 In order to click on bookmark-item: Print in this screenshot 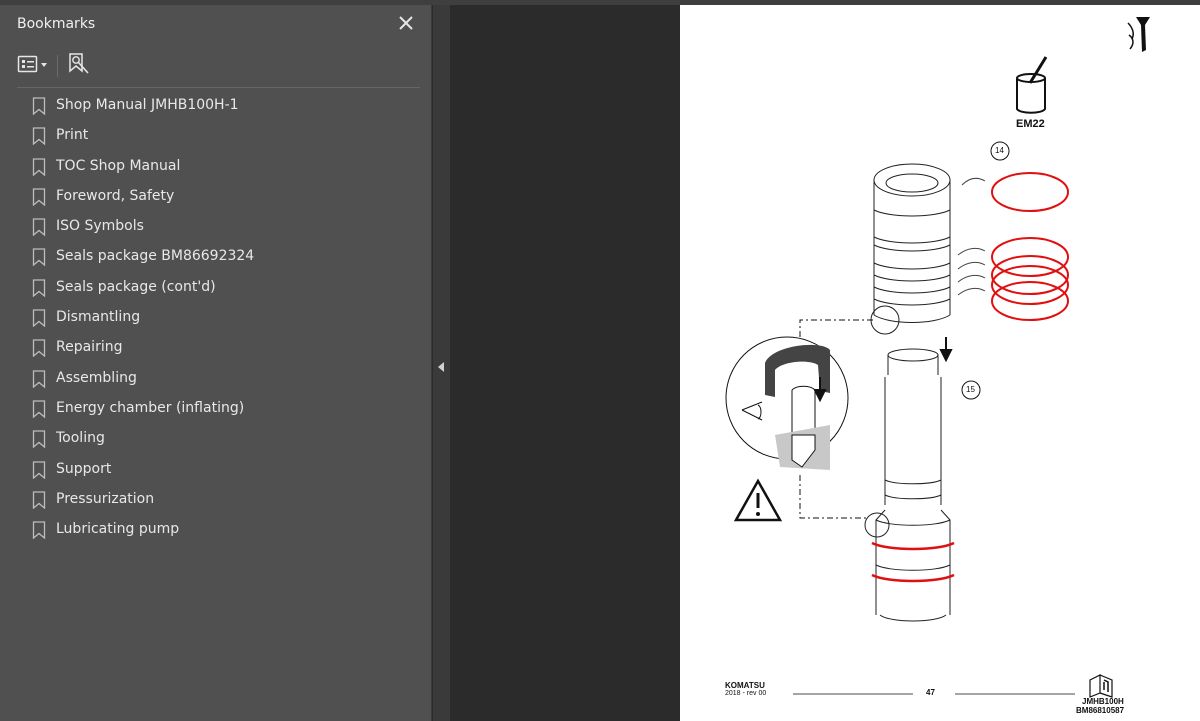, I will do `click(216, 136)`.